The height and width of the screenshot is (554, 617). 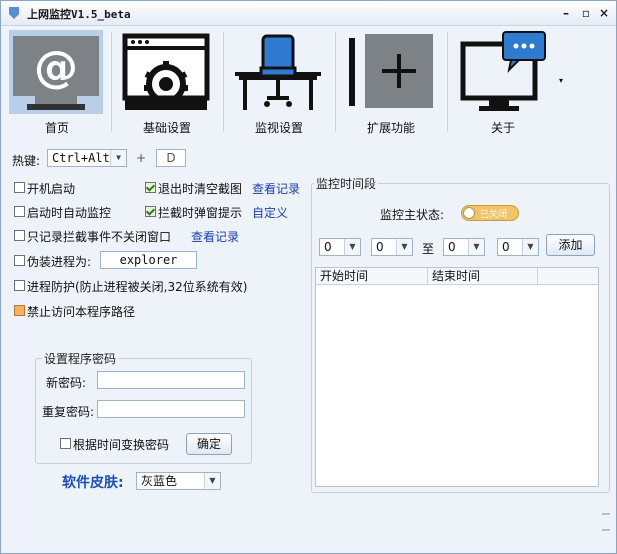 I want to click on column-start-time: 开始时间, so click(x=372, y=276).